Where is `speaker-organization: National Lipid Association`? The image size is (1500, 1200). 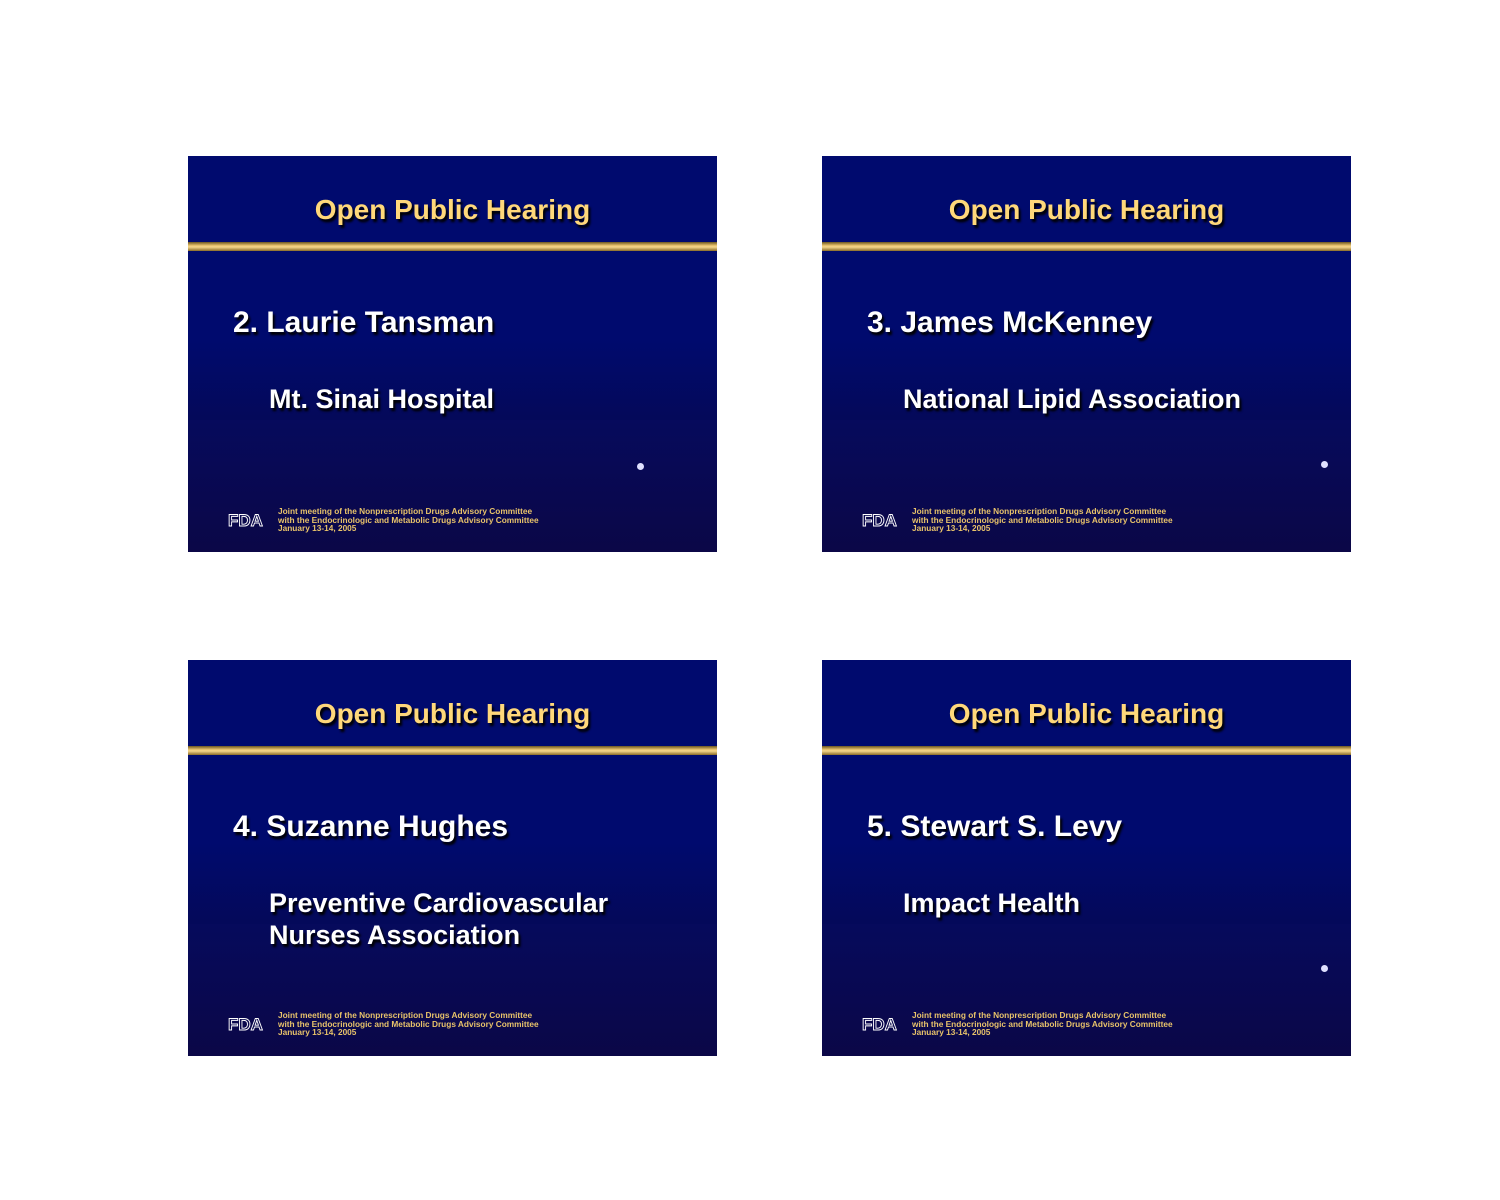 speaker-organization: National Lipid Association is located at coordinates (1072, 399).